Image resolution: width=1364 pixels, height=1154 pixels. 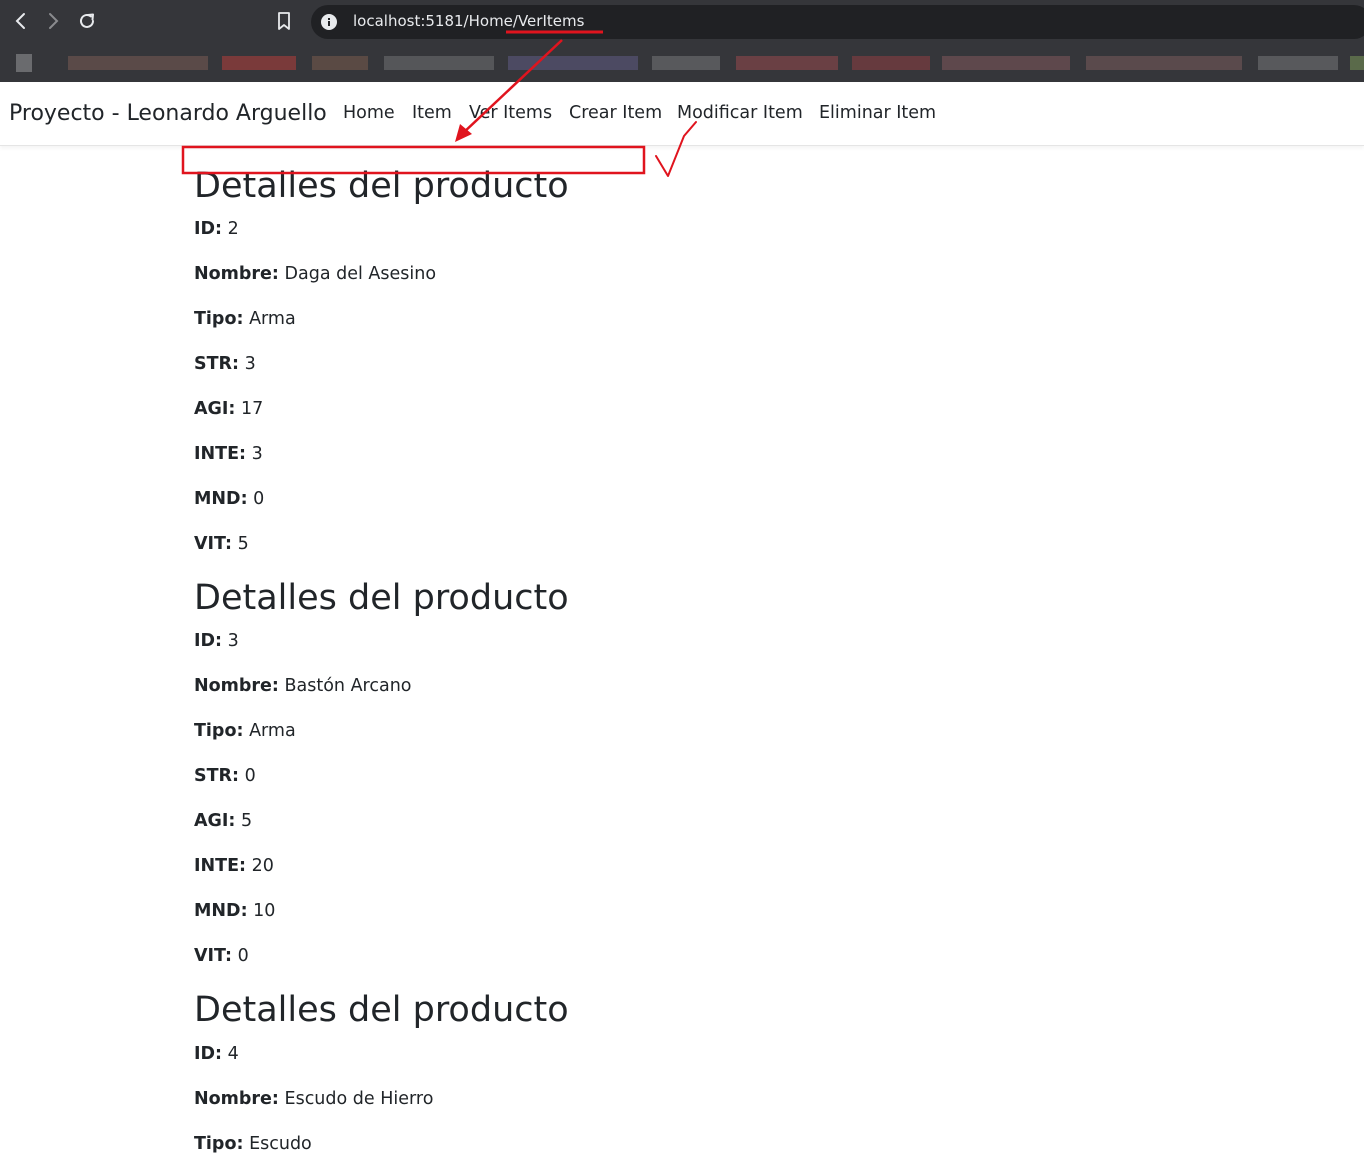 I want to click on field-tipo: Tipo: Escudo, so click(x=253, y=1144).